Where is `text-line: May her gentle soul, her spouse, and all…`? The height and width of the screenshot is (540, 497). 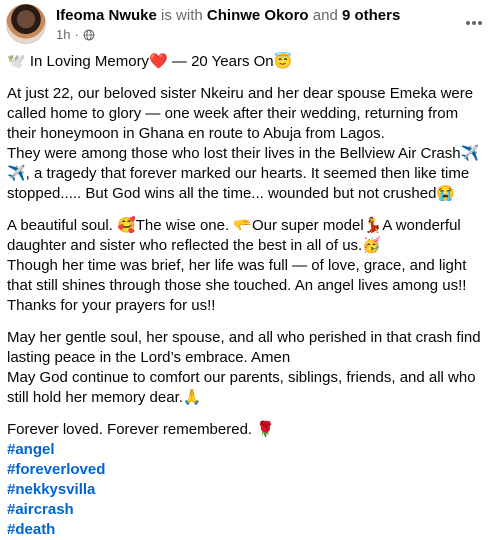 text-line: May her gentle soul, her spouse, and all… is located at coordinates (244, 337).